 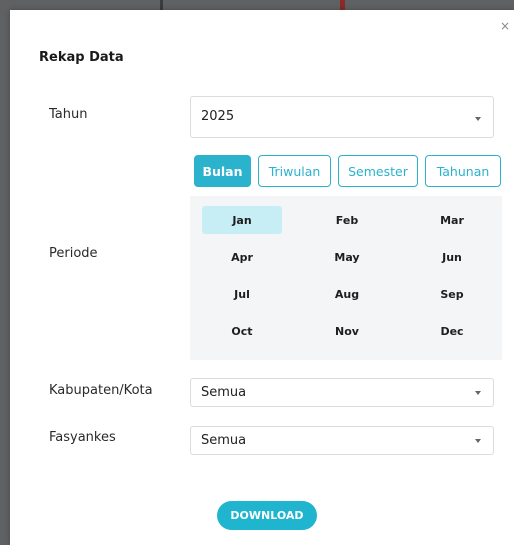 I want to click on kabupaten-label: Kabupaten/Kota, so click(x=101, y=390).